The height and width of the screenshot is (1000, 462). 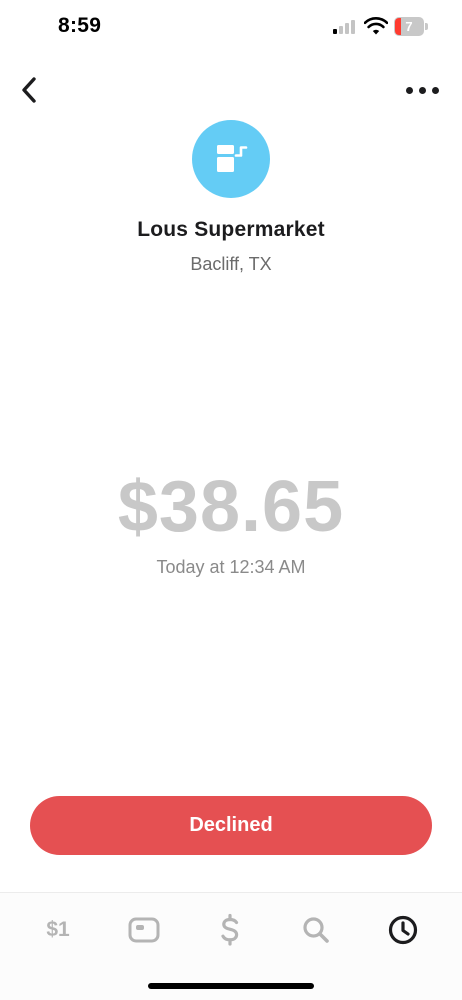 I want to click on battery-percentage: 7, so click(x=409, y=26).